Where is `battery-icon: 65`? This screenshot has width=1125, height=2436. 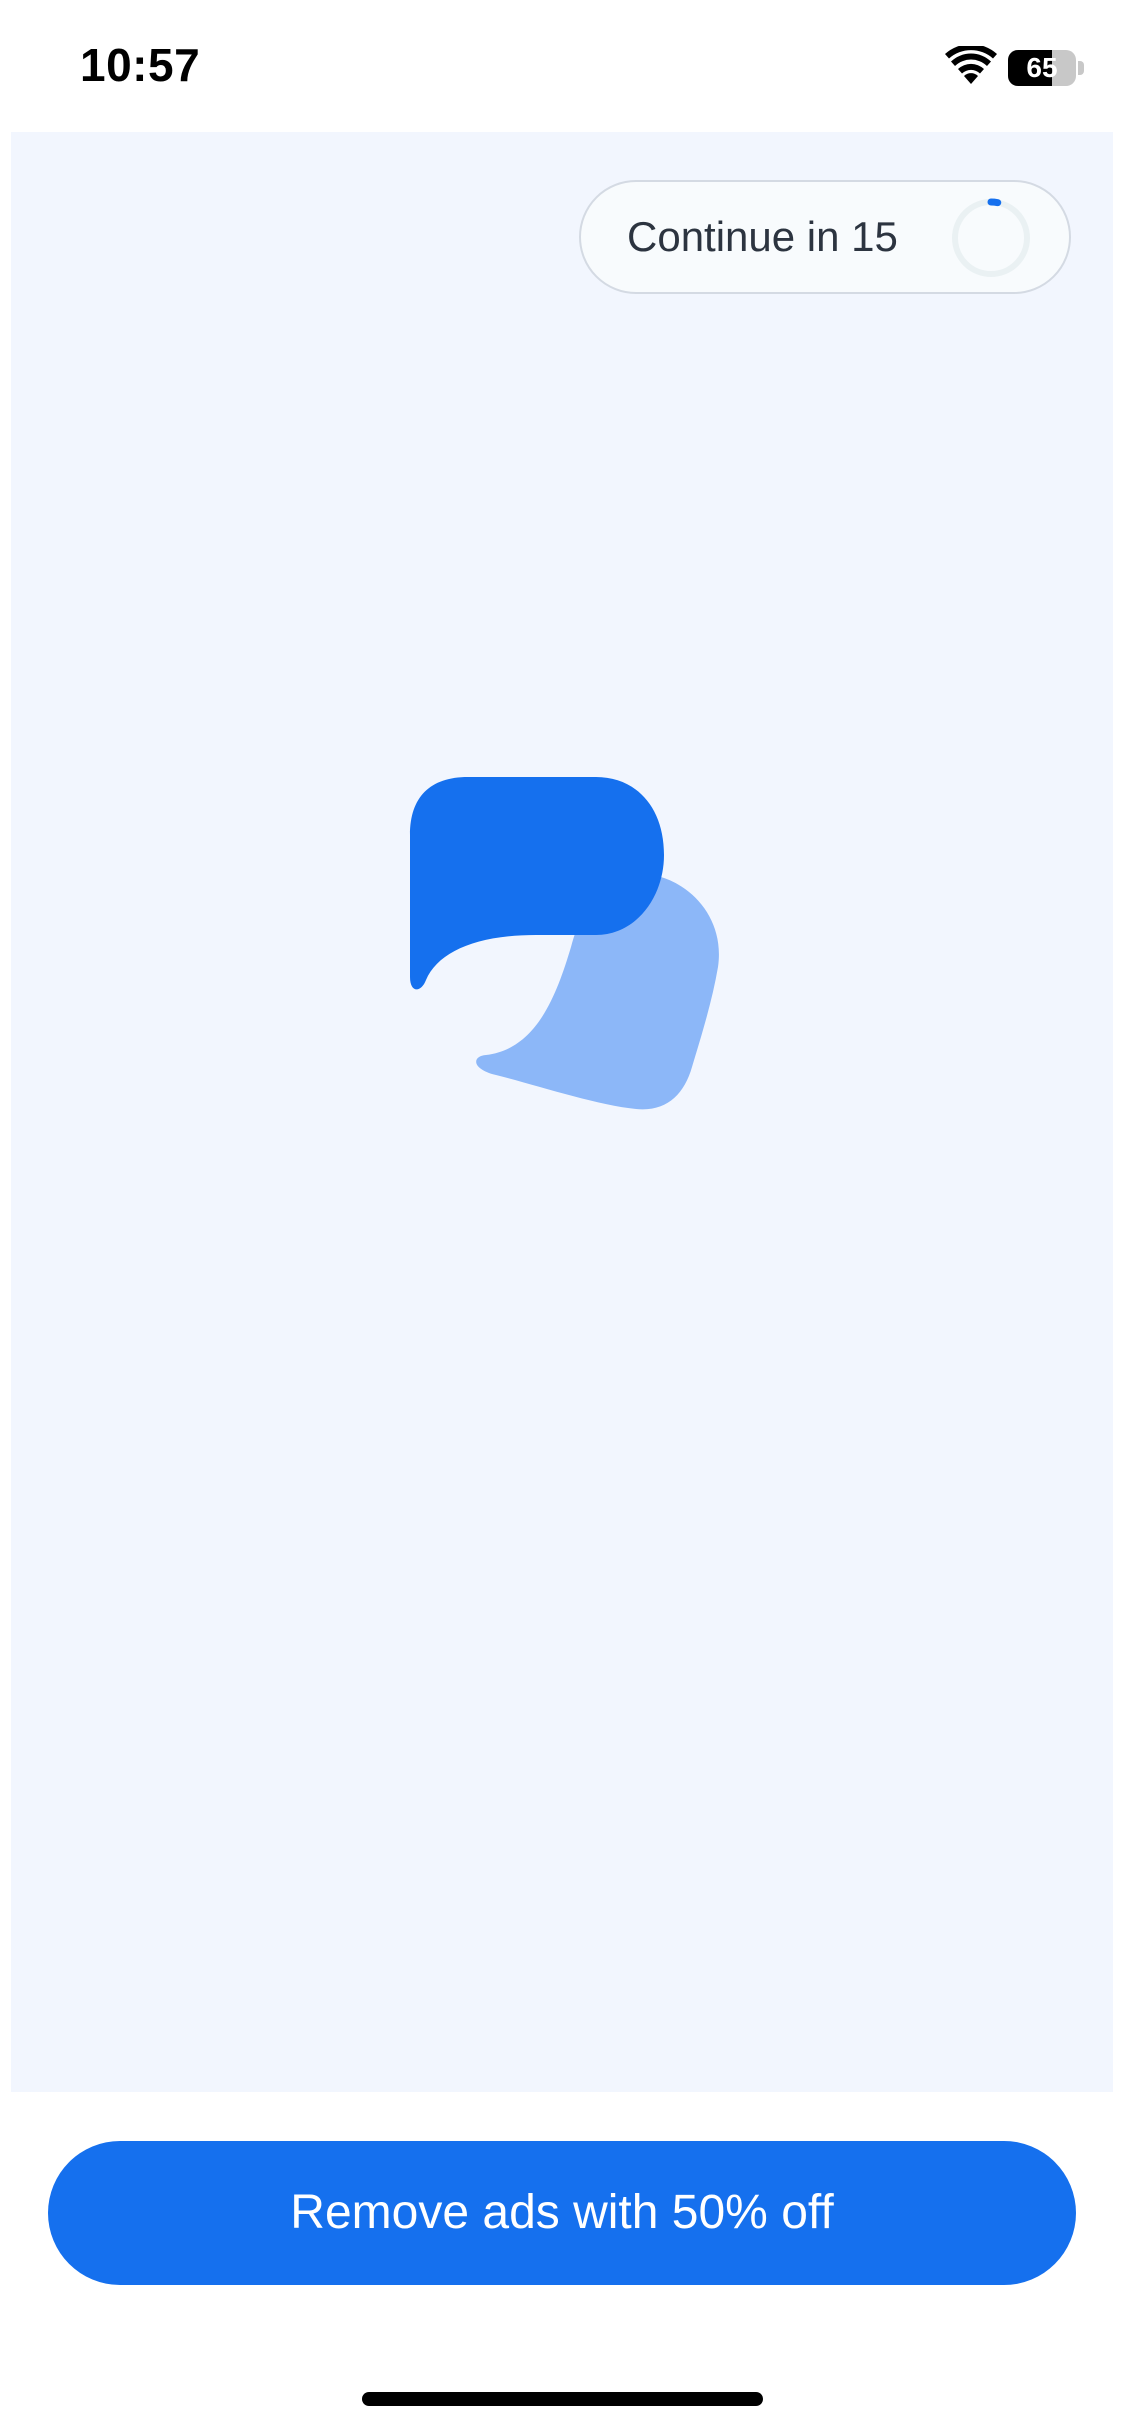 battery-icon: 65 is located at coordinates (1047, 68).